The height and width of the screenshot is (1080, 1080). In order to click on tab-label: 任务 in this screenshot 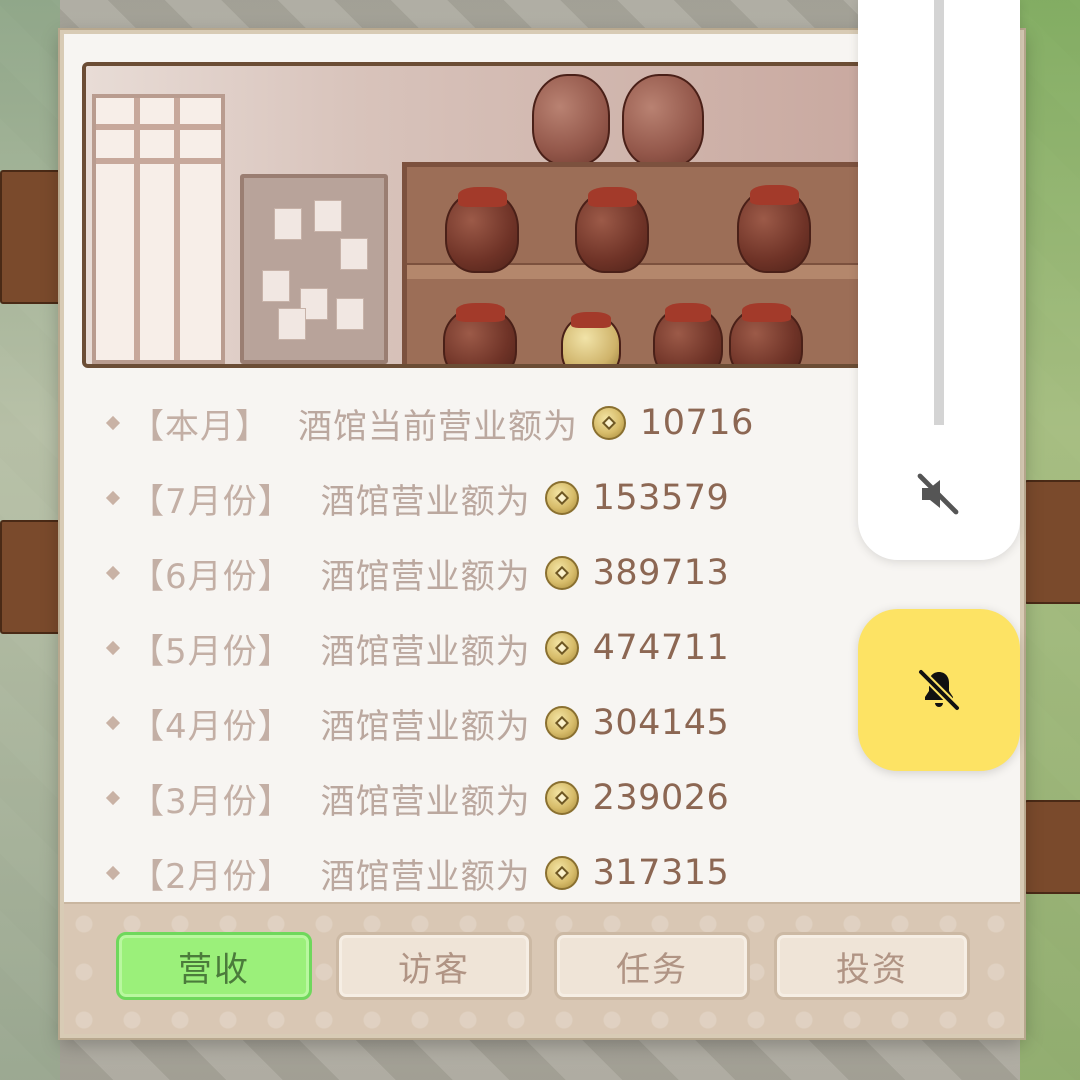, I will do `click(652, 969)`.